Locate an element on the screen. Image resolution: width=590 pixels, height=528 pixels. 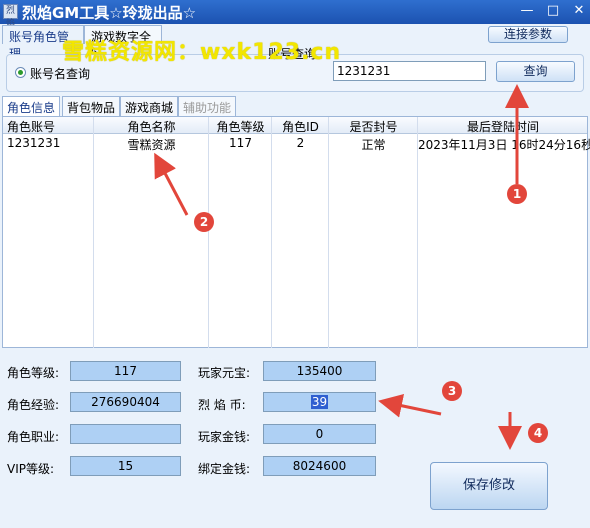
job-label: 角色职业: is located at coordinates (33, 437).